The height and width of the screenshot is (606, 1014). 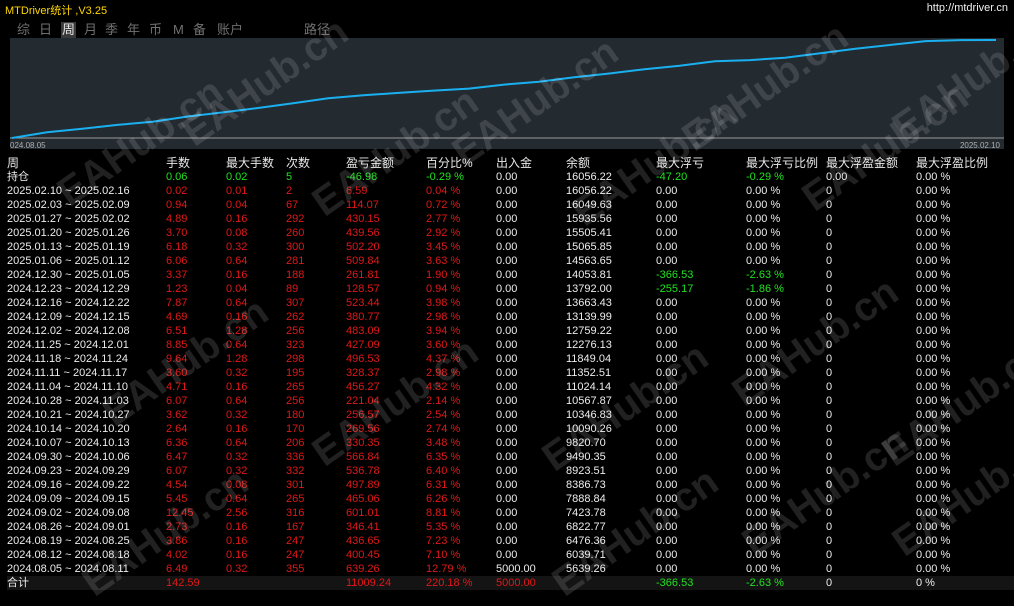 I want to click on cell-pnl: 330.35, so click(x=363, y=443).